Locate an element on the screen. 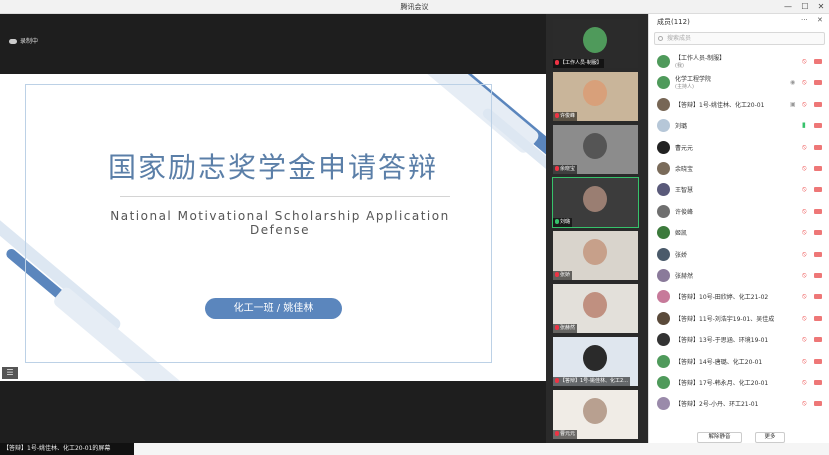 The width and height of the screenshot is (829, 455). more-icon: ··· is located at coordinates (804, 20).